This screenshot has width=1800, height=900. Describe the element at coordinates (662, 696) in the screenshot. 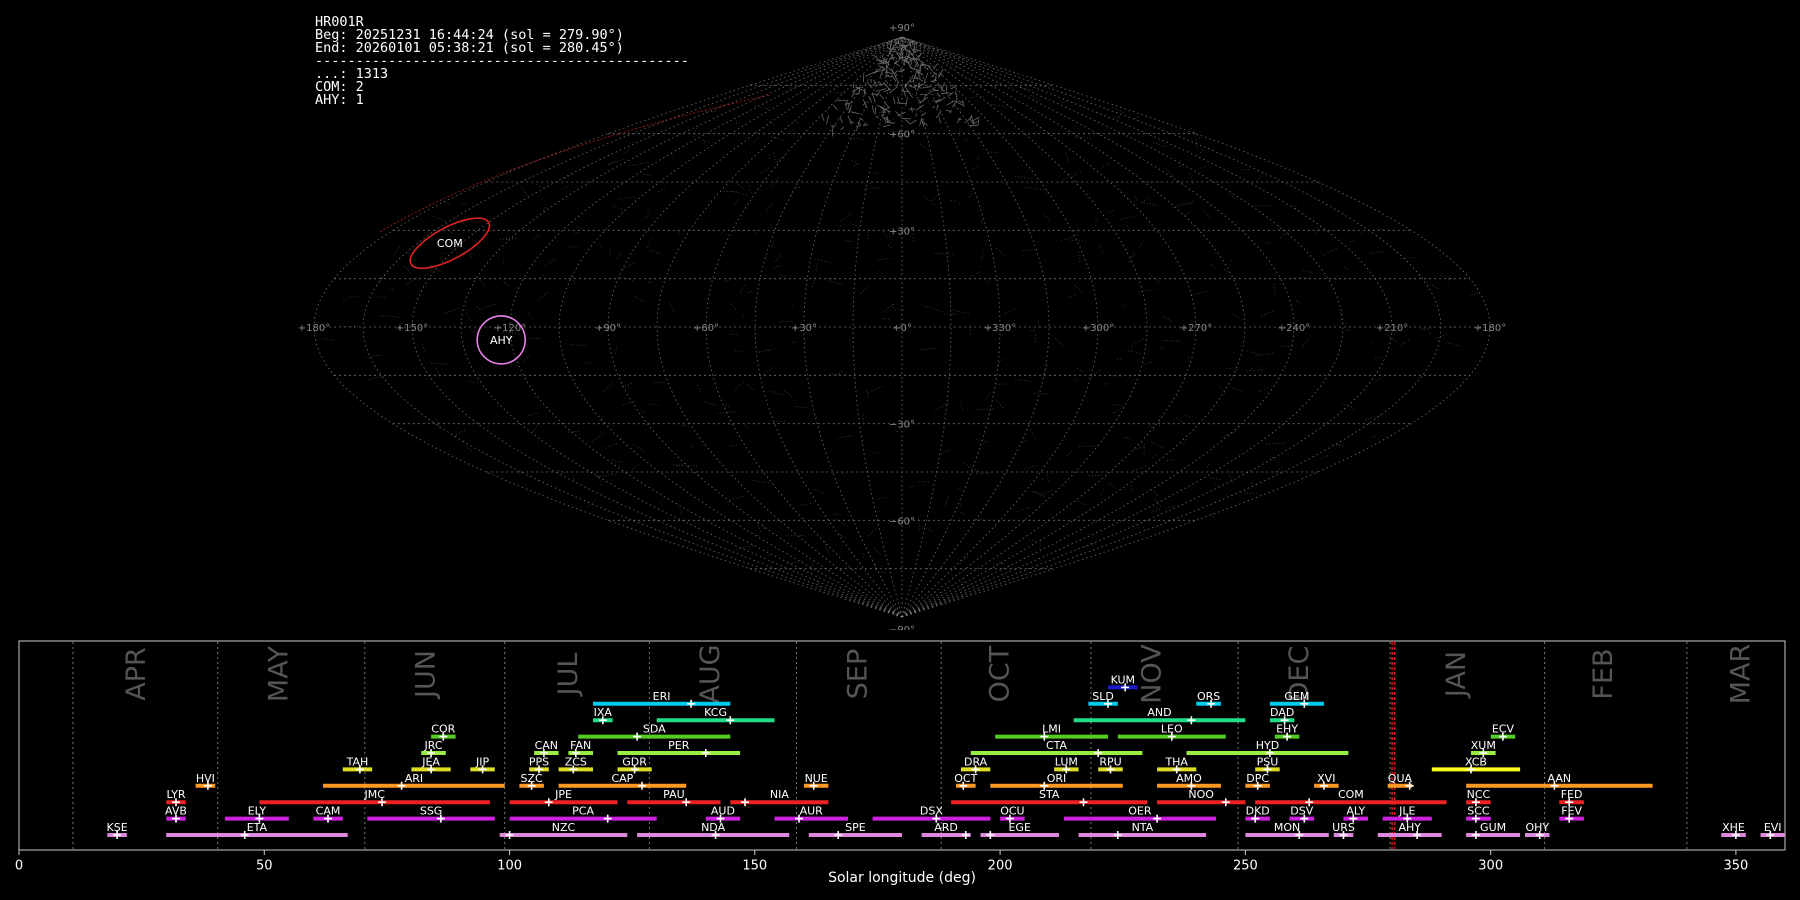

I see `shower-code-label: ERI` at that location.